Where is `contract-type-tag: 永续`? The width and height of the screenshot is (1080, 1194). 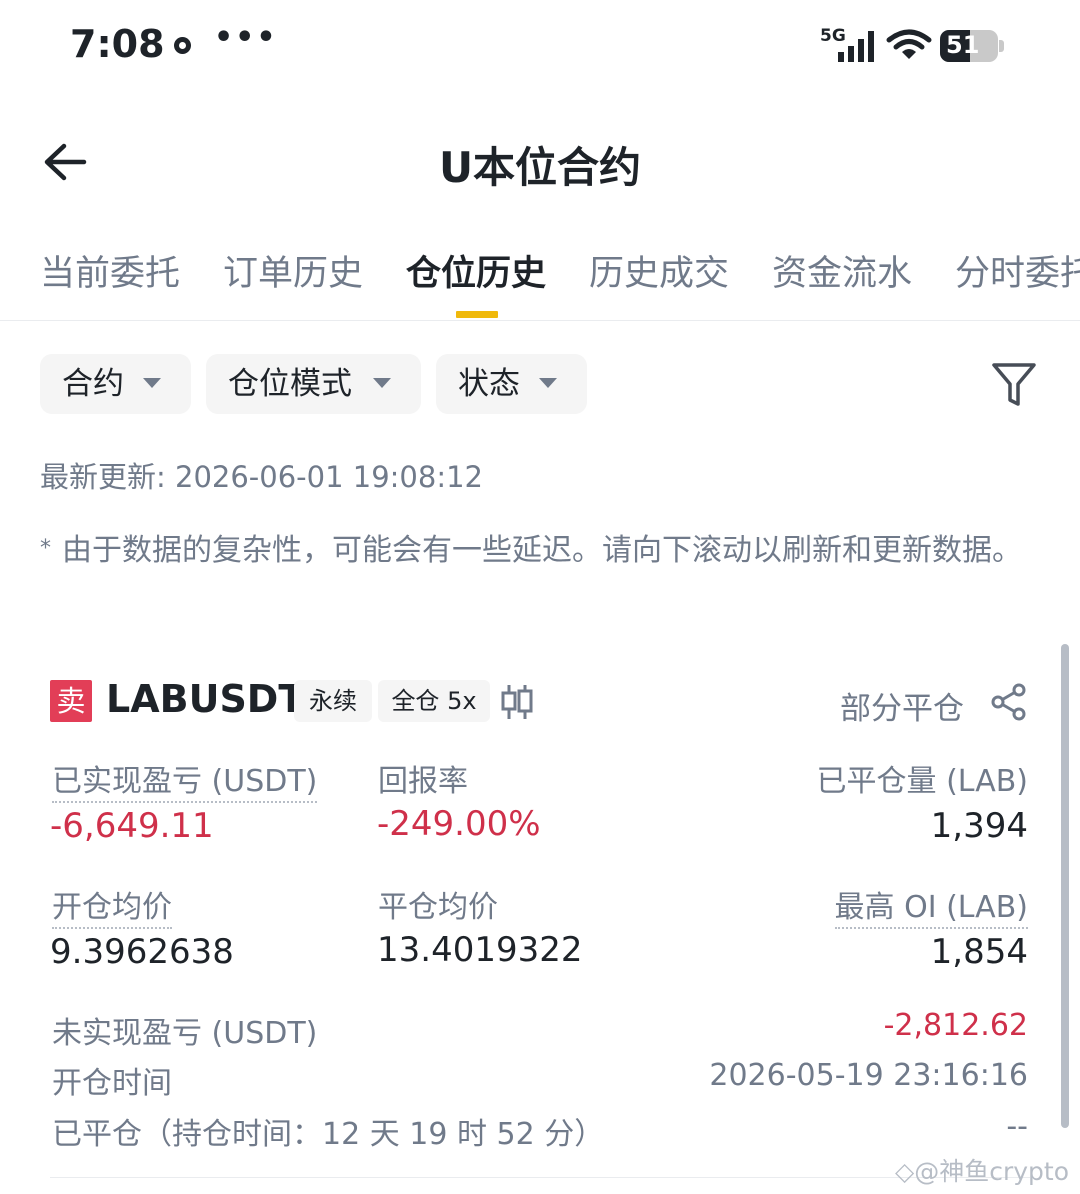
contract-type-tag: 永续 is located at coordinates (333, 701).